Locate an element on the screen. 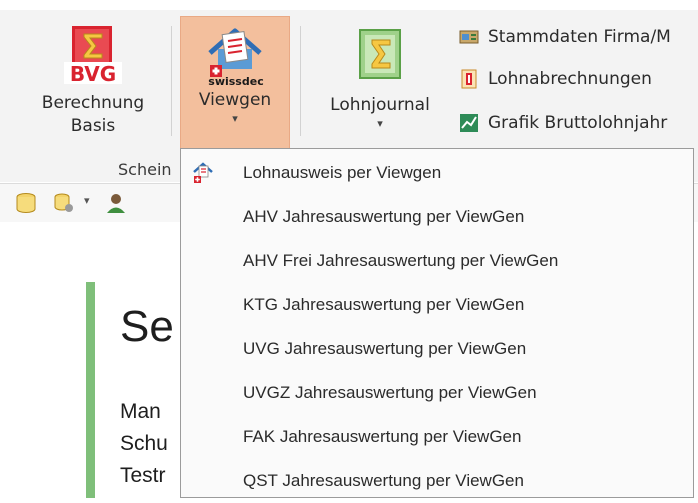  grafik-bruttolohnjahr-button: Grafik Bruttolohnjahr is located at coordinates (562, 123).